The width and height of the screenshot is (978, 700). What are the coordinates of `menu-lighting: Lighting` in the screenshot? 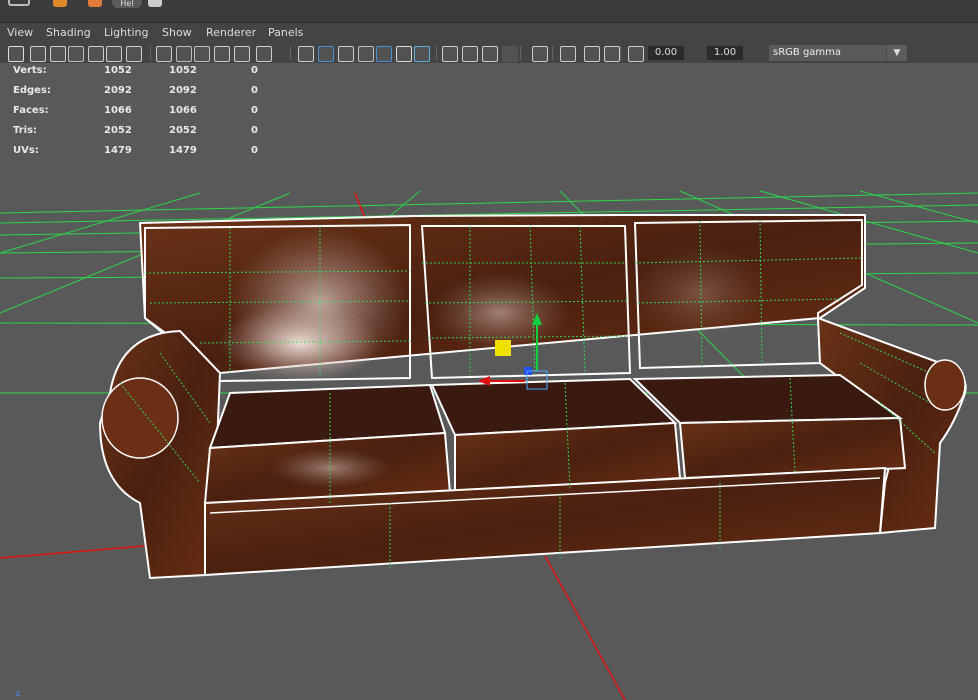 It's located at (126, 32).